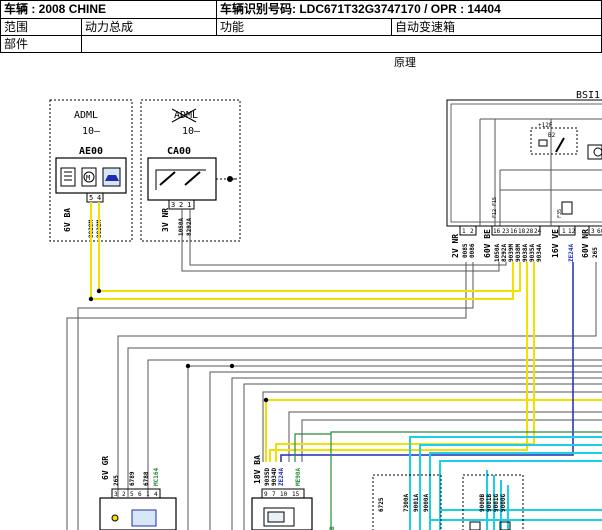  What do you see at coordinates (405, 62) in the screenshot?
I see `diagram-title: 原理` at bounding box center [405, 62].